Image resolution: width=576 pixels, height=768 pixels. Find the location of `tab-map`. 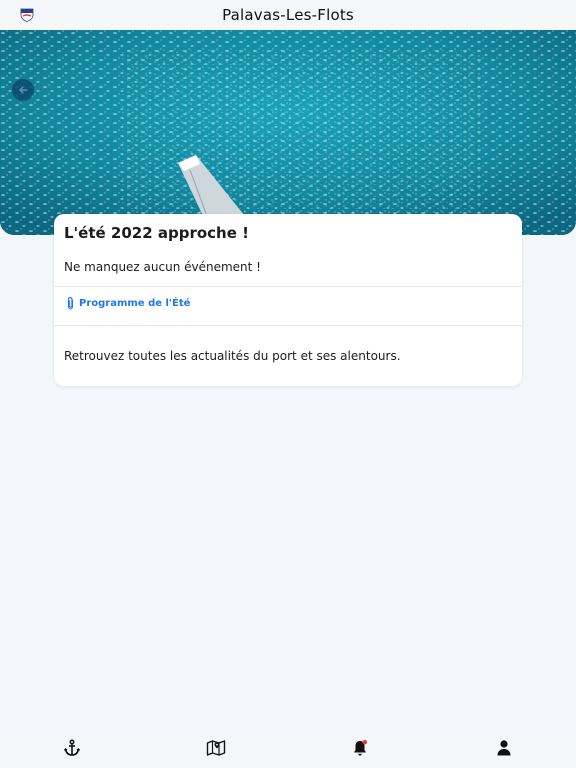

tab-map is located at coordinates (216, 748).